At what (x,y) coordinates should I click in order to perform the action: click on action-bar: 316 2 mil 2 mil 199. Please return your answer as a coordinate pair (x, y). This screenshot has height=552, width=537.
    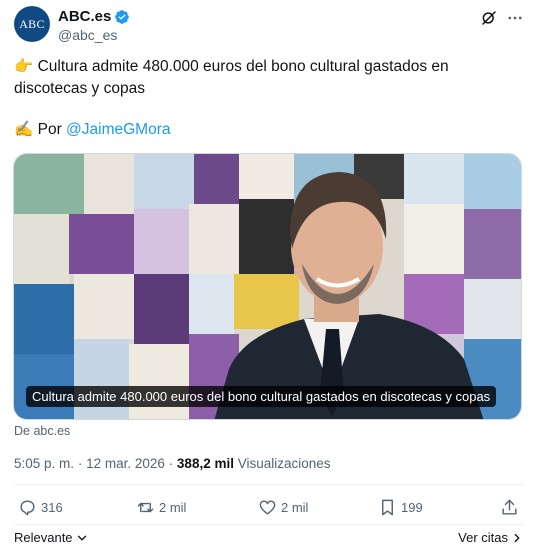
    Looking at the image, I should click on (269, 510).